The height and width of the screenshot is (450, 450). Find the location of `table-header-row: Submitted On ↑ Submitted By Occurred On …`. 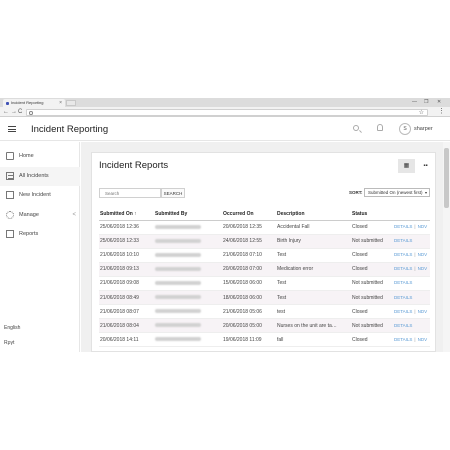

table-header-row: Submitted On ↑ Submitted By Occurred On … is located at coordinates (264, 214).